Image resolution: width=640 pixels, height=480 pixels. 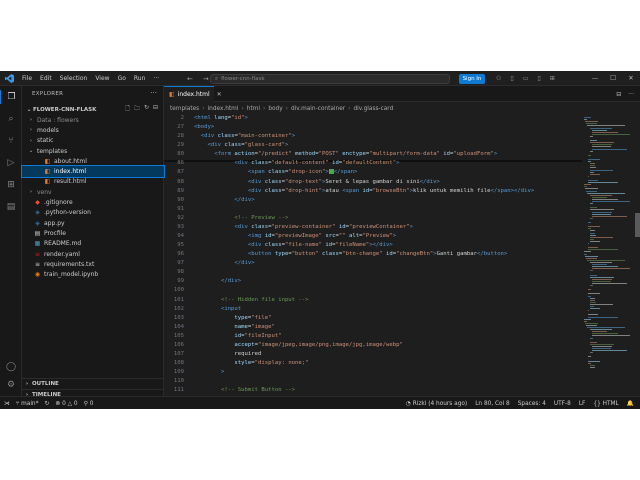 What do you see at coordinates (93, 274) in the screenshot?
I see `tree-item: ◉ train_model.ipynb` at bounding box center [93, 274].